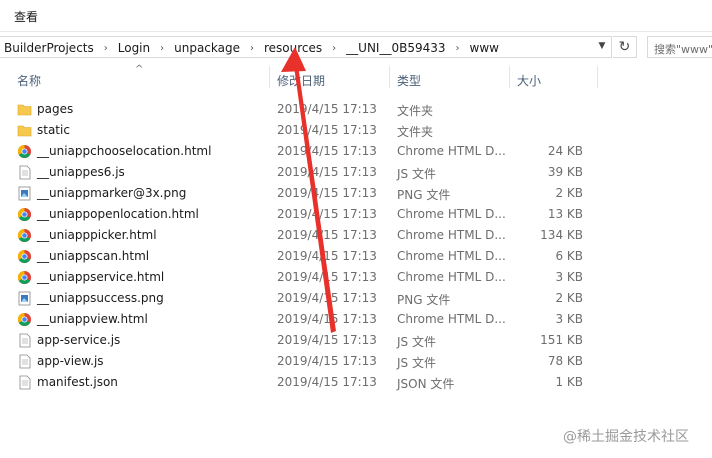  Describe the element at coordinates (100, 298) in the screenshot. I see `file-name: __uniappsuccess.png` at that location.